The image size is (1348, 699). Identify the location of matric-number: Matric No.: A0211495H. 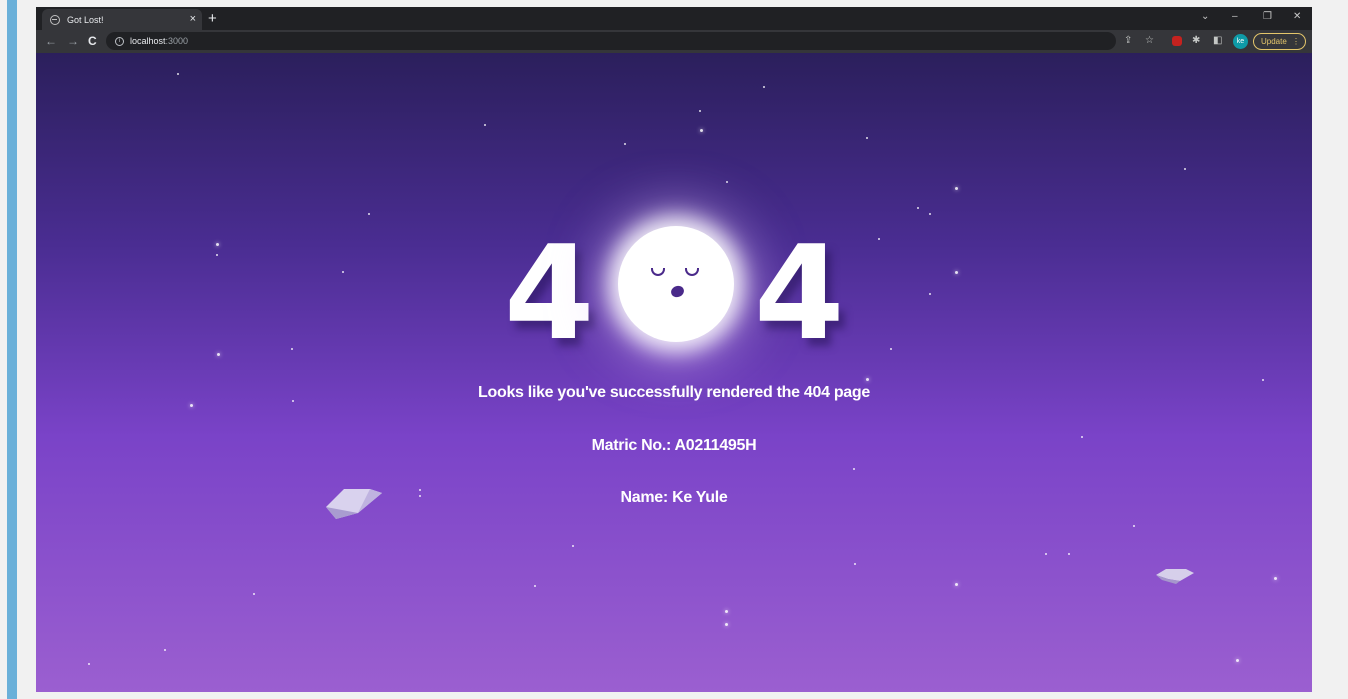
(674, 445).